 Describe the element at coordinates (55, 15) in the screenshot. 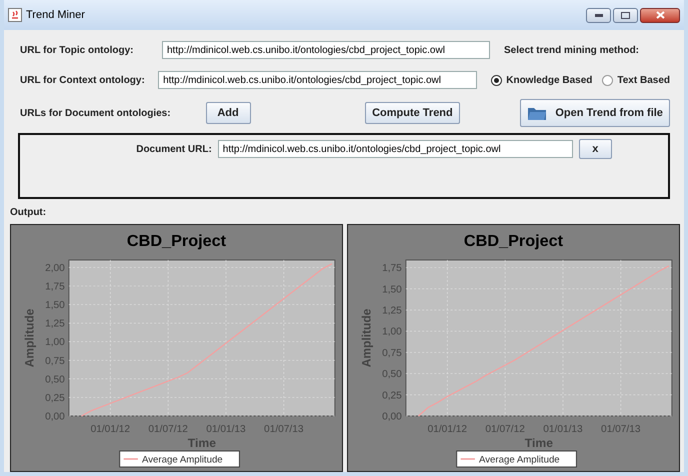

I see `window-title: Trend Miner` at that location.